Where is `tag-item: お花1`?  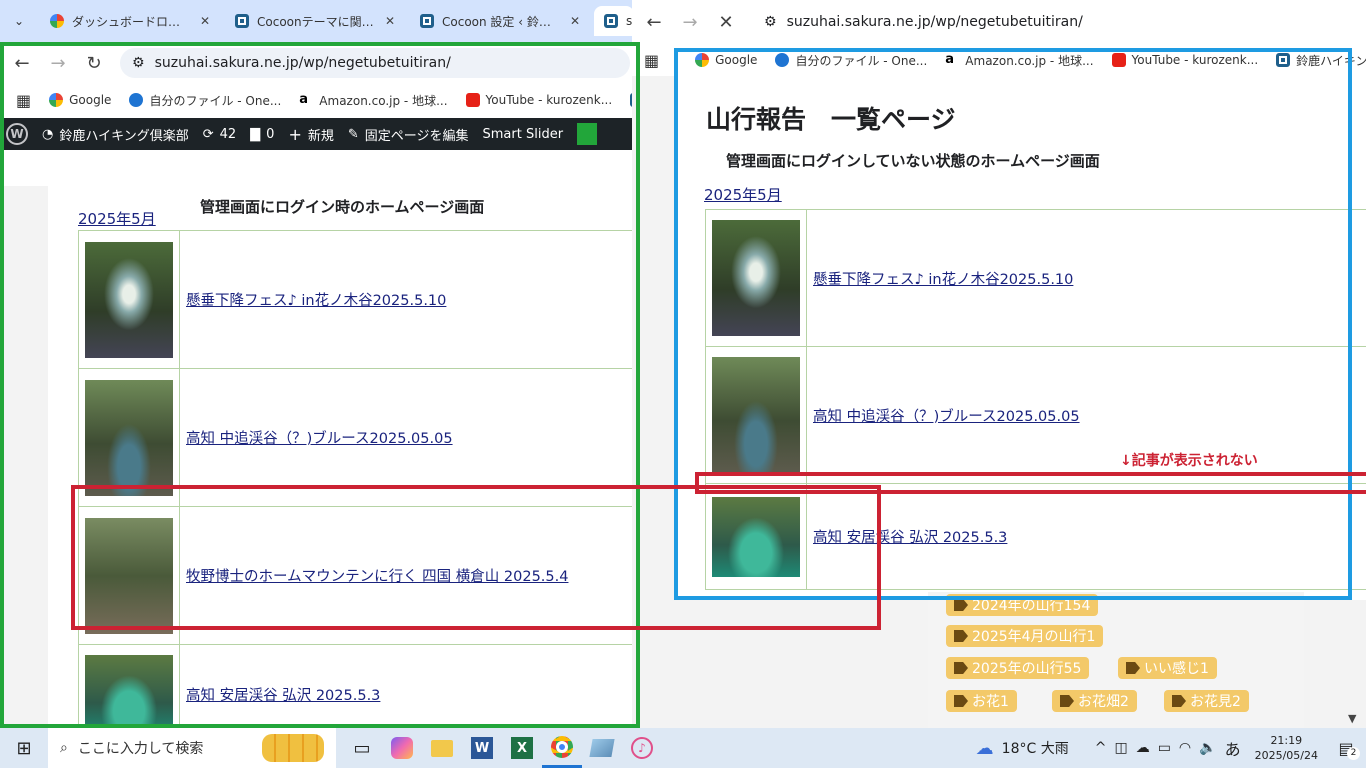 tag-item: お花1 is located at coordinates (981, 701).